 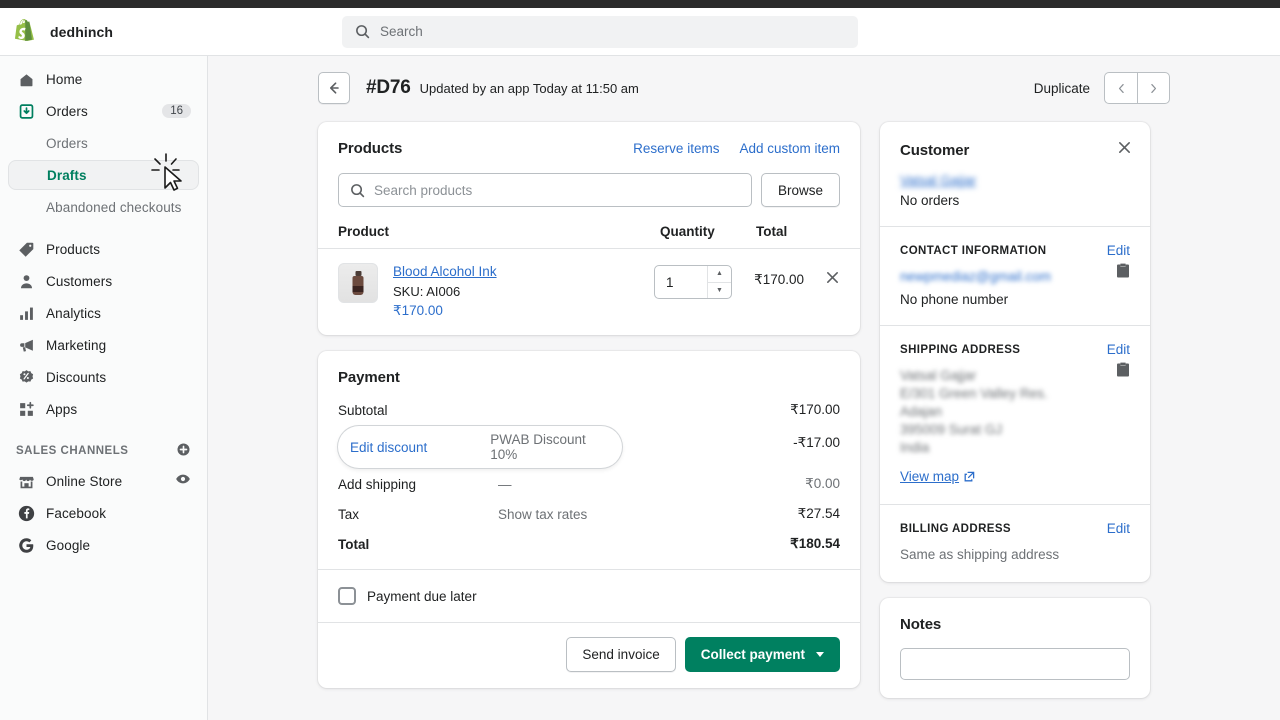 I want to click on sidebar-item-home: Home, so click(x=103, y=79).